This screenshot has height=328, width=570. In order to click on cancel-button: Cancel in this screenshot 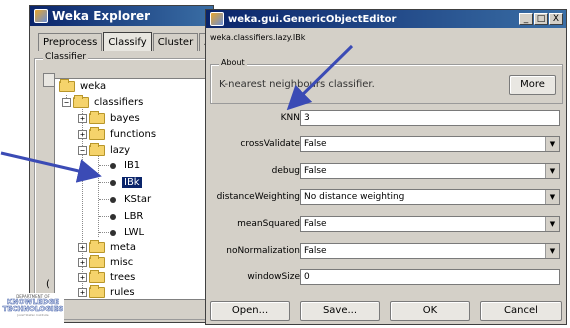, I will do `click(521, 311)`.